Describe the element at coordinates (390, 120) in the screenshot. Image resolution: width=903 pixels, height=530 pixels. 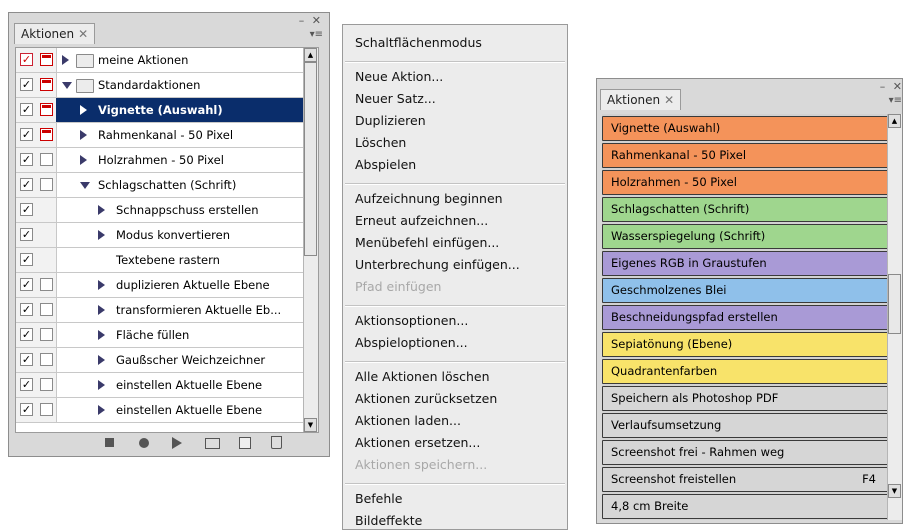
I see `menu-item: Duplizieren` at that location.